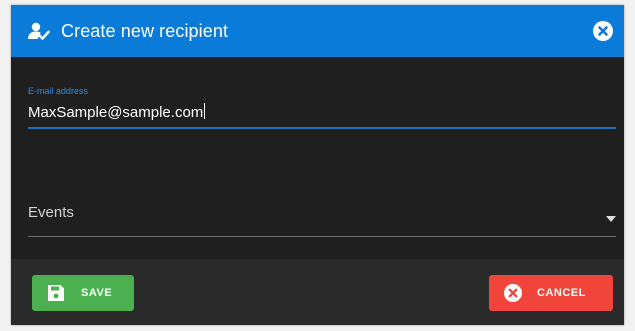 The image size is (635, 331). Describe the element at coordinates (145, 31) in the screenshot. I see `dialog-title: Create new recipient` at that location.